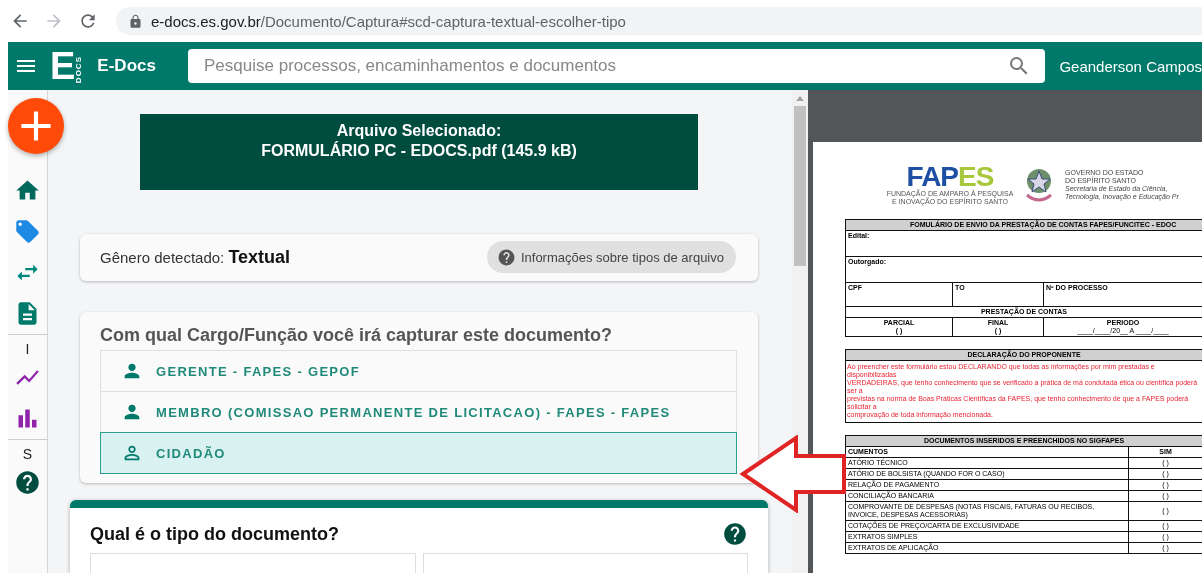 Image resolution: width=1202 pixels, height=573 pixels. What do you see at coordinates (800, 186) in the screenshot?
I see `scrollbar-thumb` at bounding box center [800, 186].